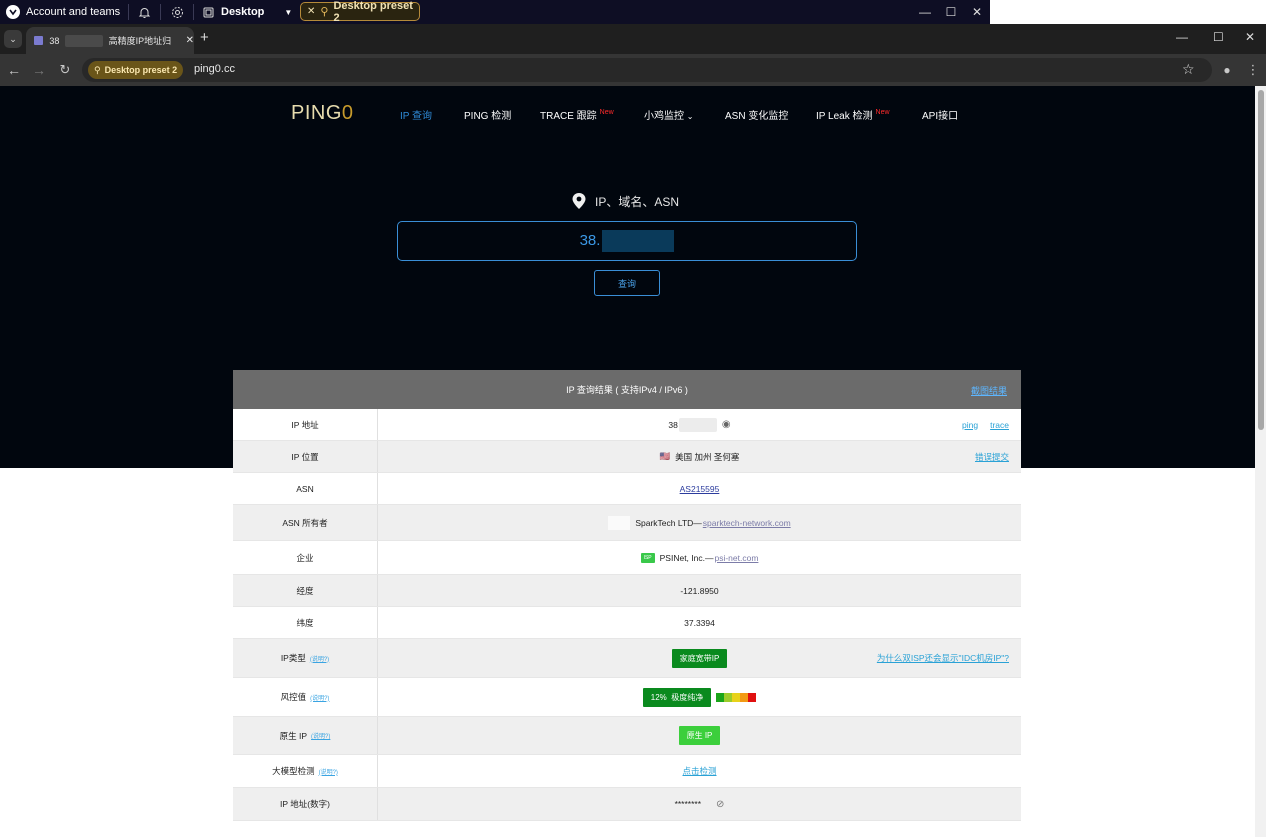  Describe the element at coordinates (668, 522) in the screenshot. I see `asn-owner-value: SparkTech LTD—` at that location.